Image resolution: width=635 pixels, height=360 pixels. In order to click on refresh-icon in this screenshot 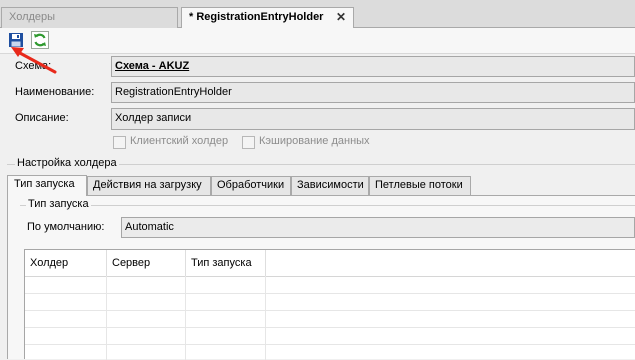, I will do `click(40, 40)`.